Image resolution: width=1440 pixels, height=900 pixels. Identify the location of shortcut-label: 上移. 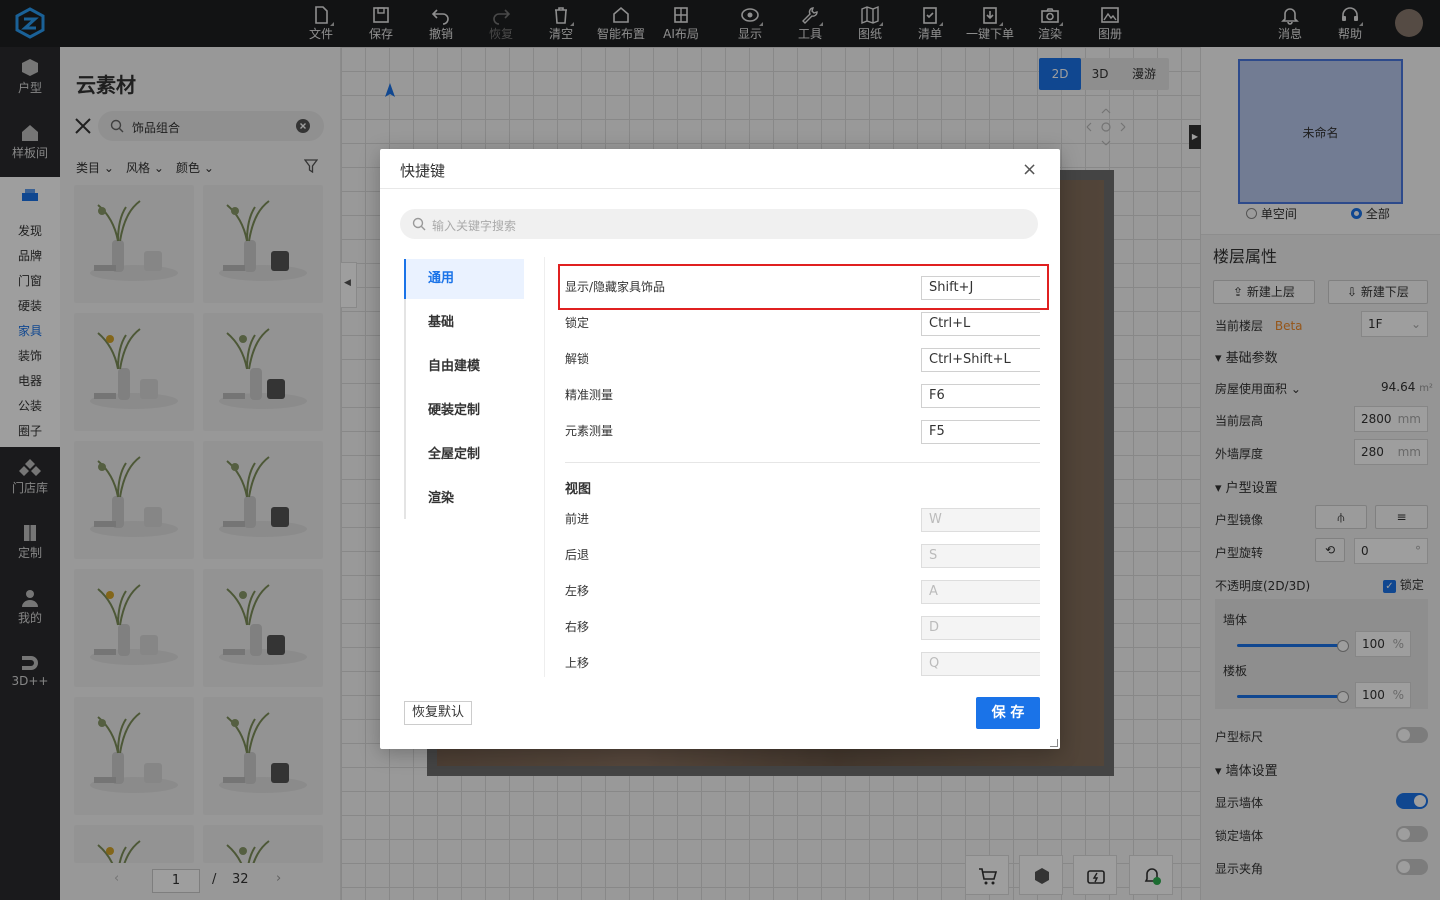
(577, 663).